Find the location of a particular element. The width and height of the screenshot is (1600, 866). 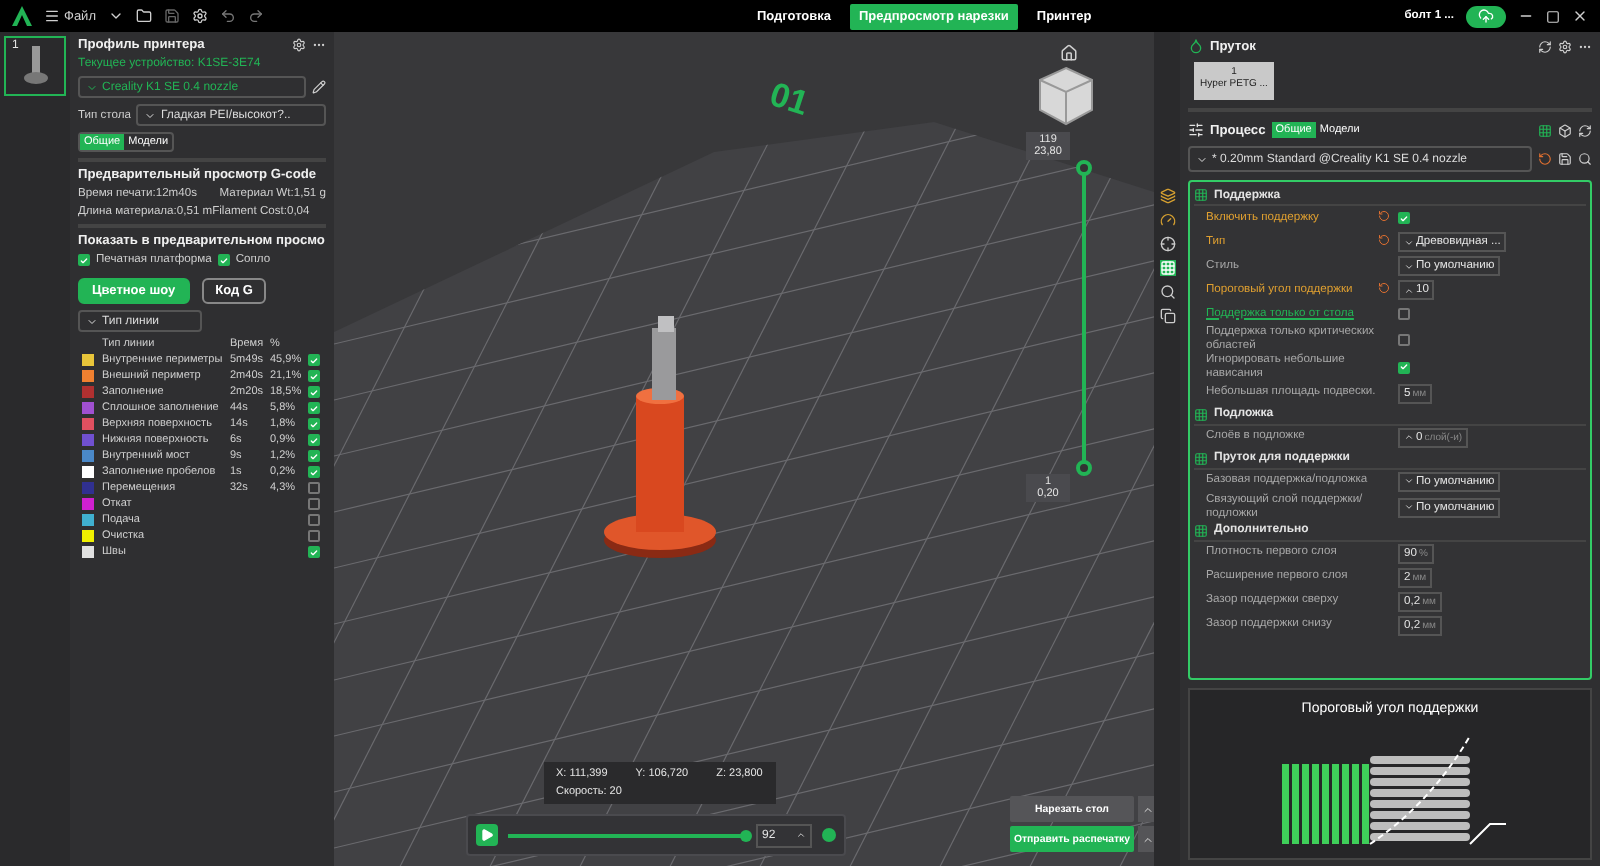

plate-label: 01 is located at coordinates (789, 100).